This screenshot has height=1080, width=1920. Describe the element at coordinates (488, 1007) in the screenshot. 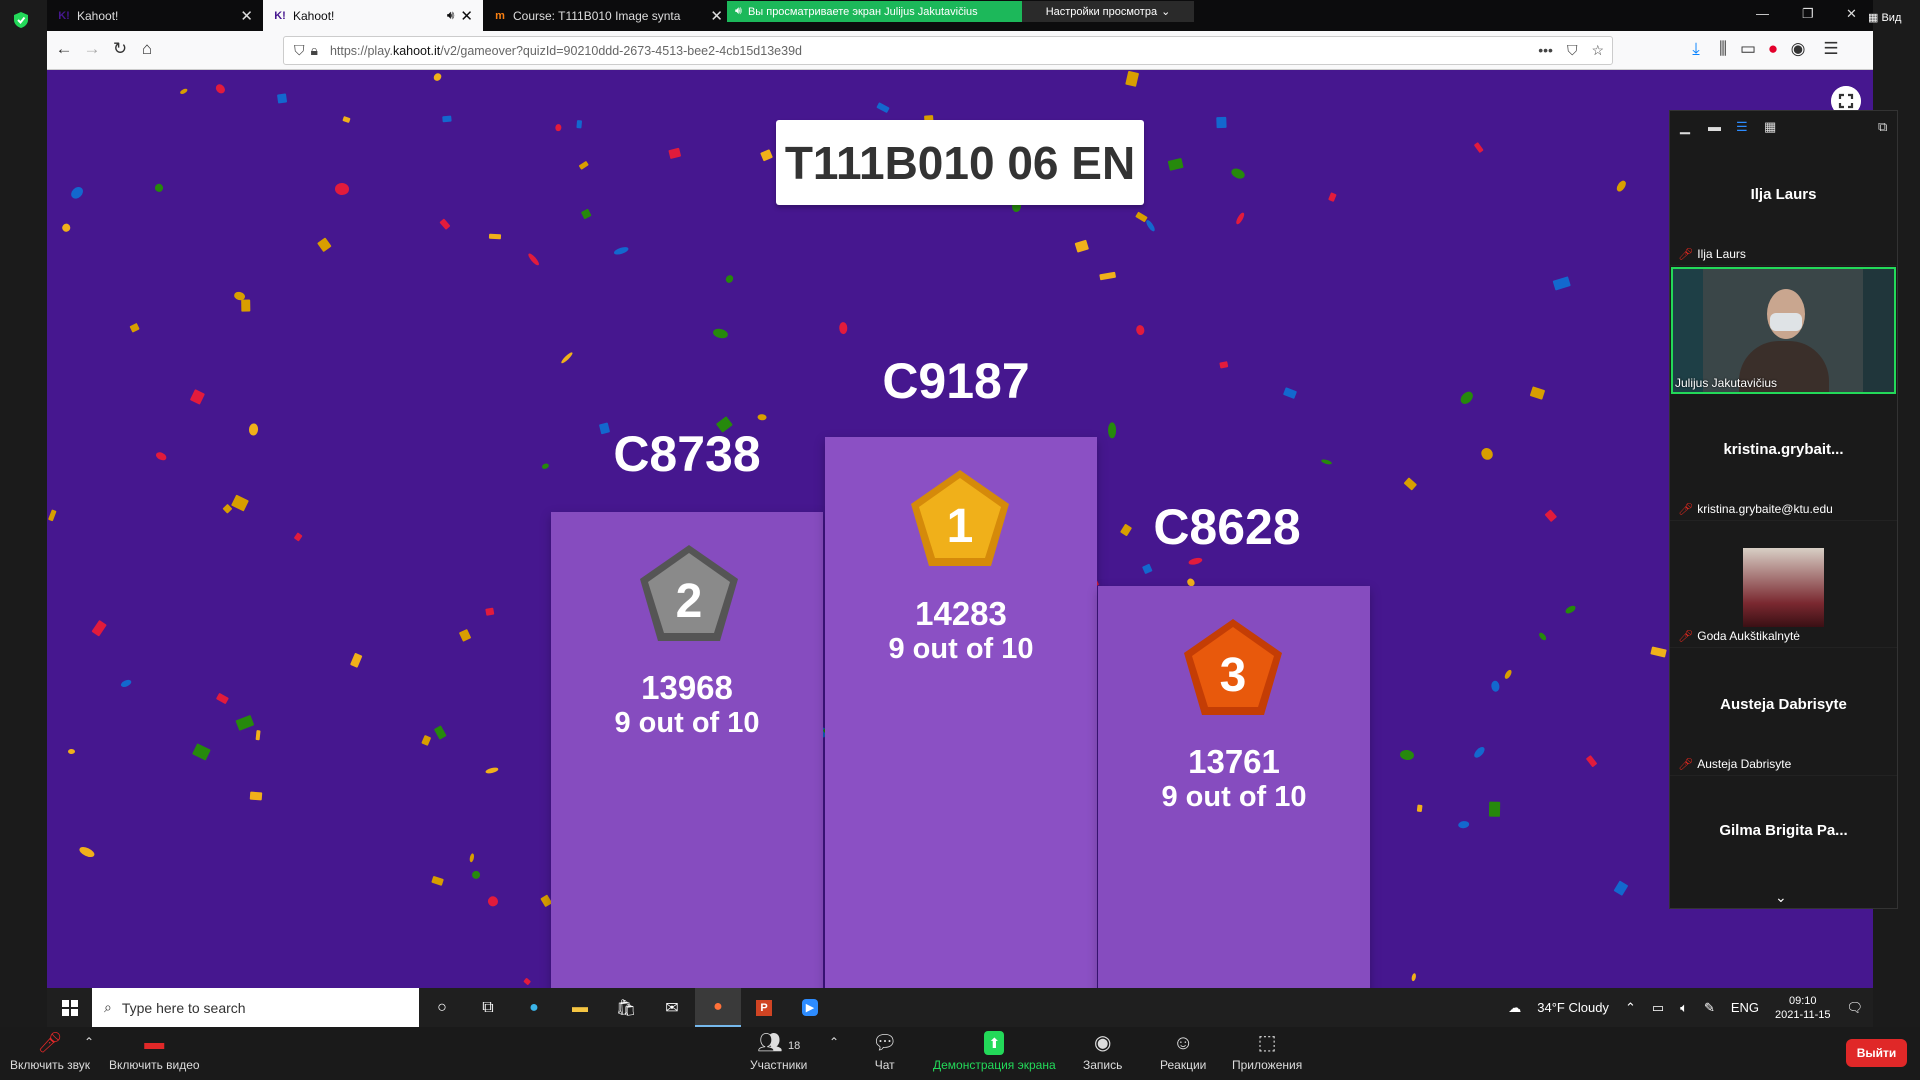

I see `task-view-icon: ⧉` at that location.